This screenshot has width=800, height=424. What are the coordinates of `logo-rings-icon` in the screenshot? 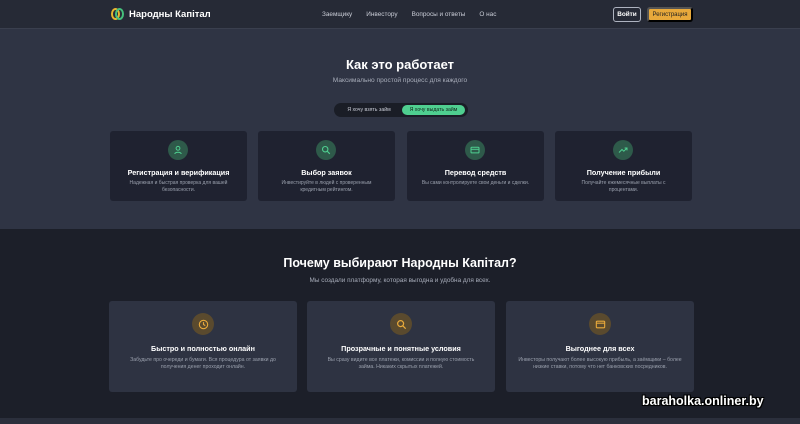 It's located at (117, 14).